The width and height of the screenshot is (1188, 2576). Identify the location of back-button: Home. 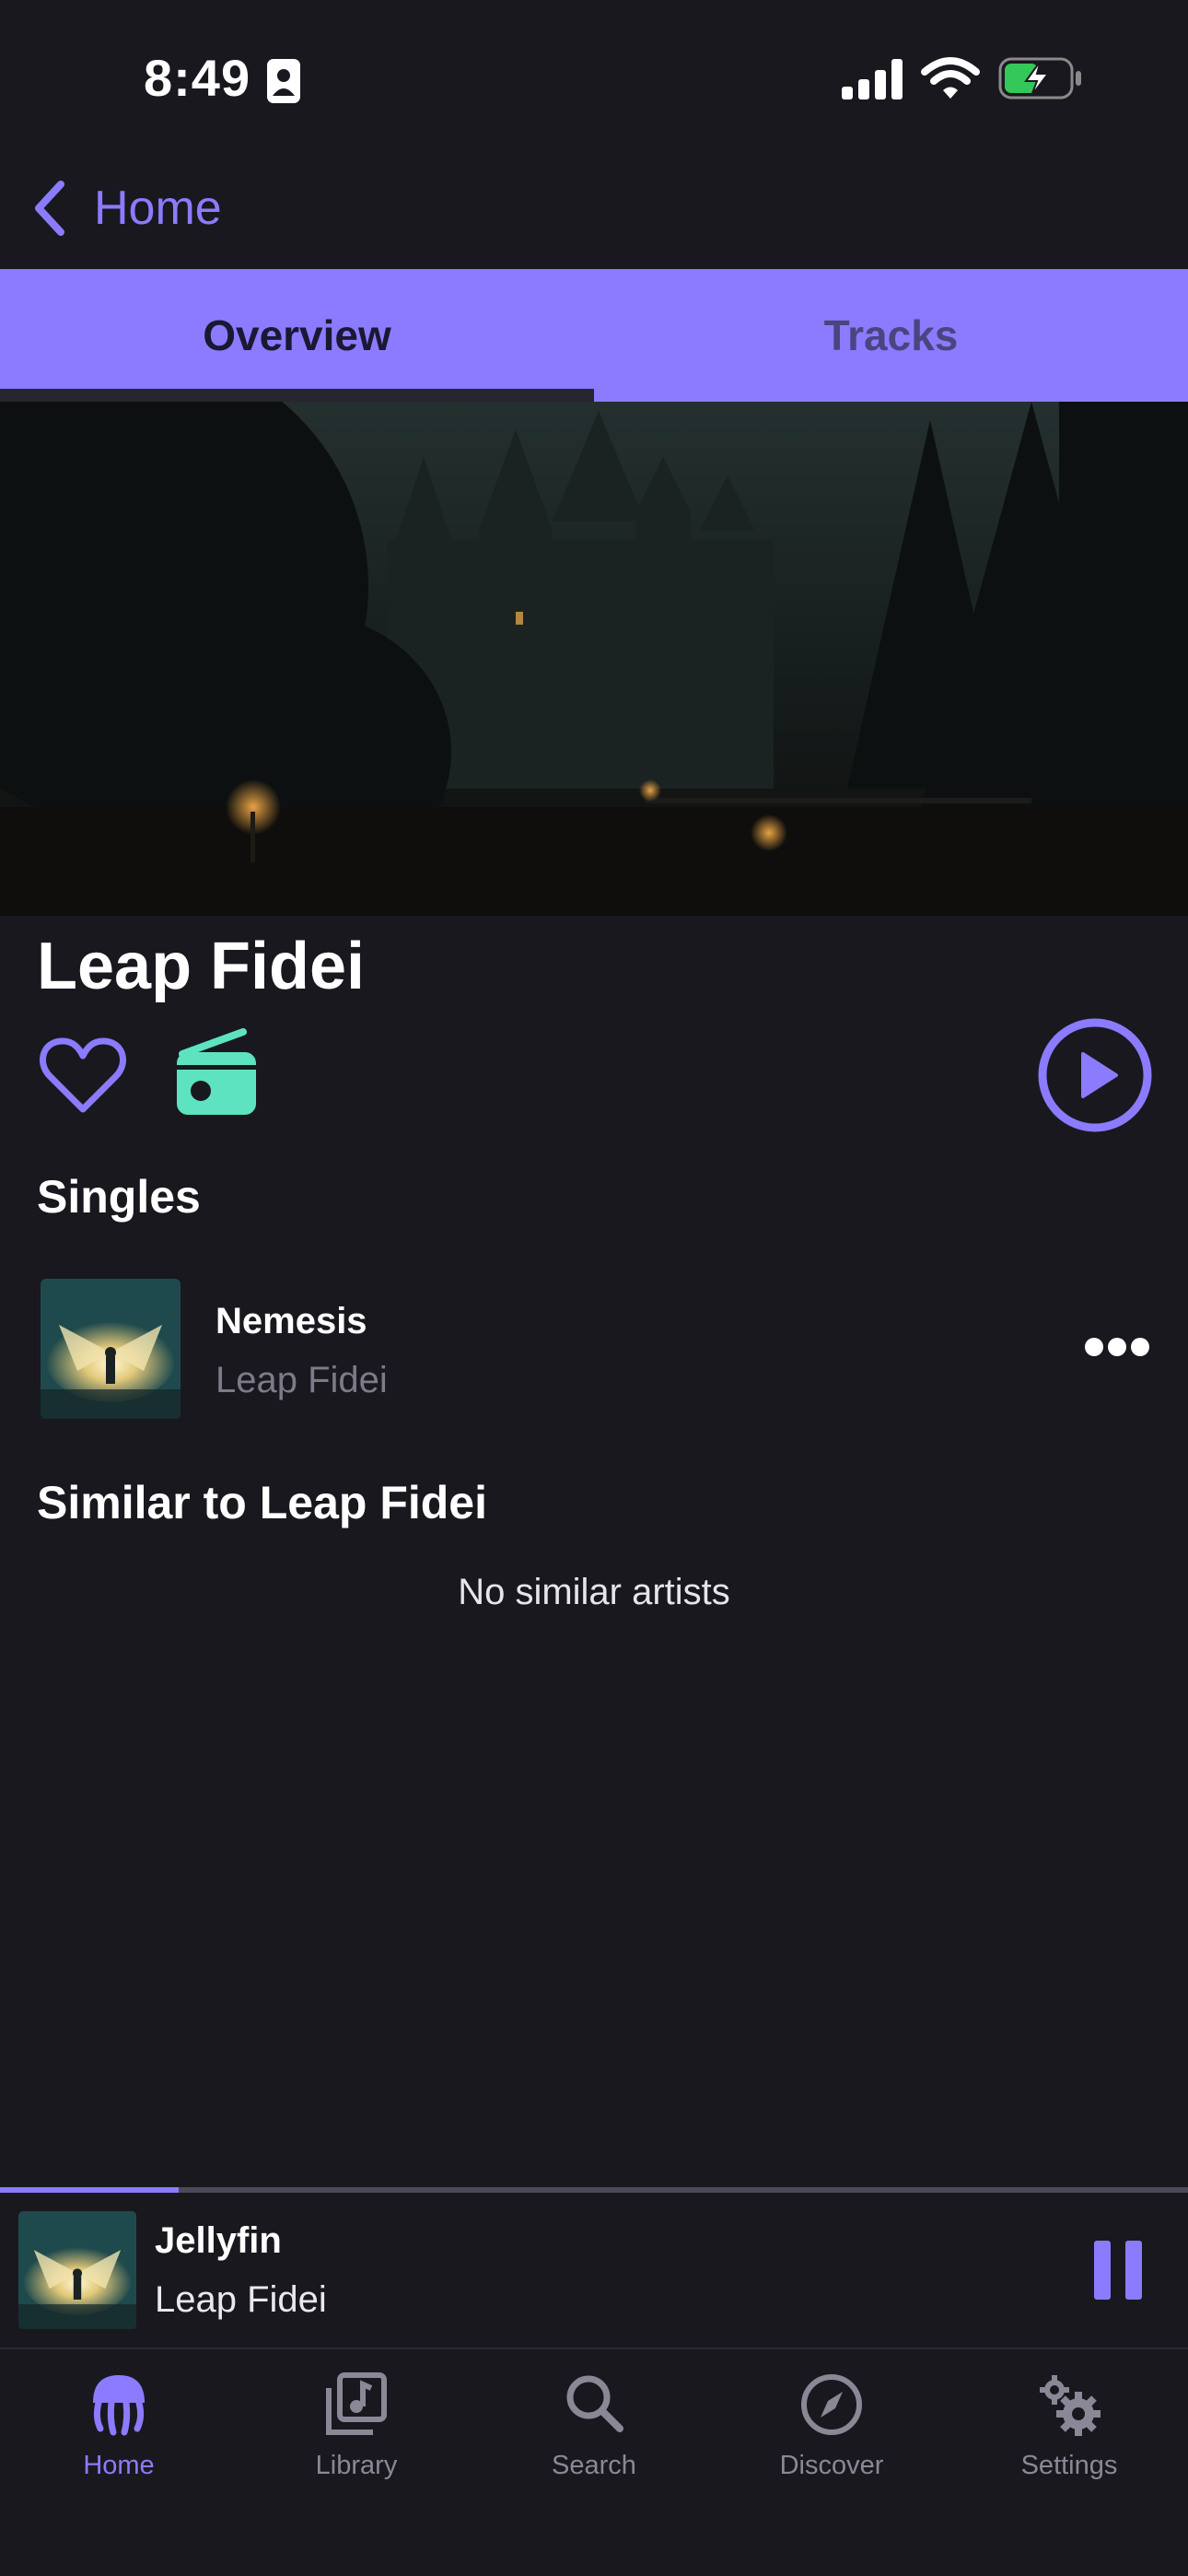
(127, 208).